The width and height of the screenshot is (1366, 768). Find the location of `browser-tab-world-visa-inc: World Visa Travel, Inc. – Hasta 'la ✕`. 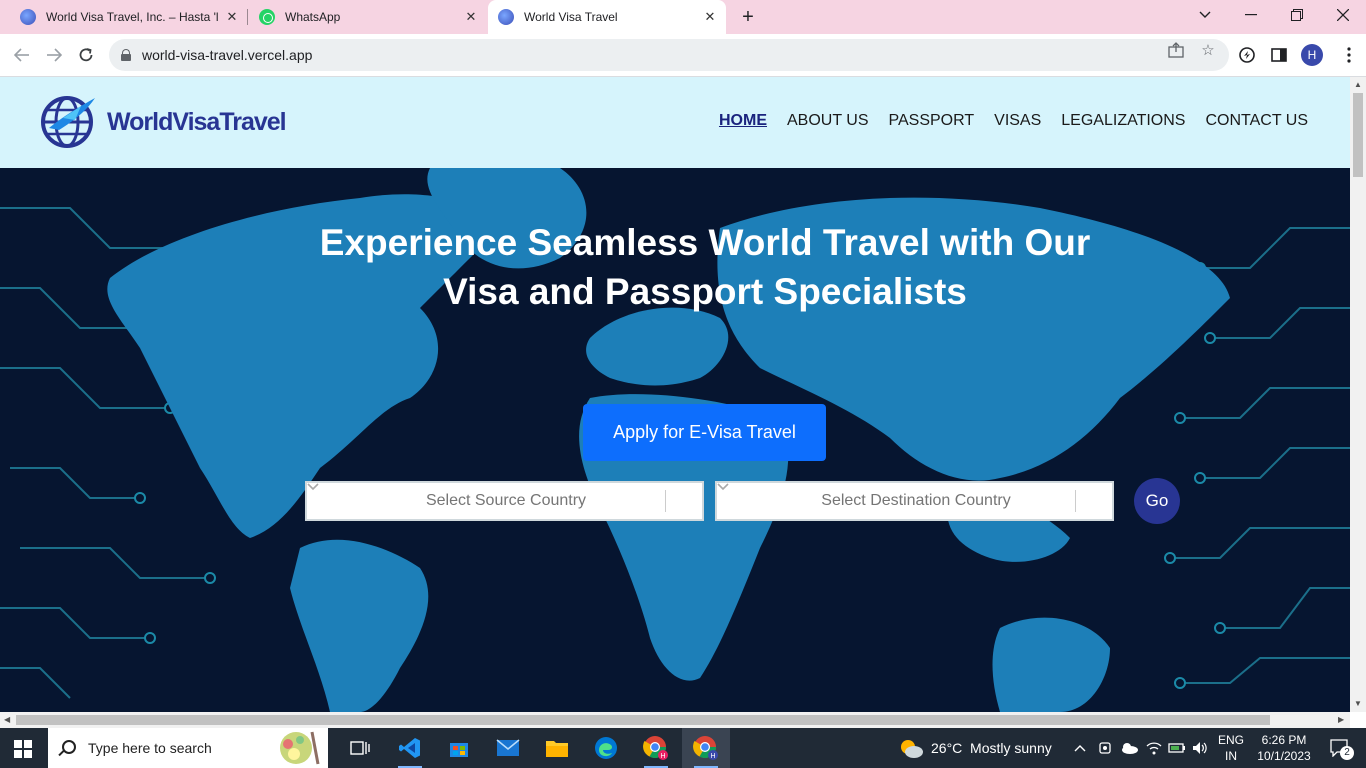

browser-tab-world-visa-inc: World Visa Travel, Inc. – Hasta 'la ✕ is located at coordinates (128, 17).